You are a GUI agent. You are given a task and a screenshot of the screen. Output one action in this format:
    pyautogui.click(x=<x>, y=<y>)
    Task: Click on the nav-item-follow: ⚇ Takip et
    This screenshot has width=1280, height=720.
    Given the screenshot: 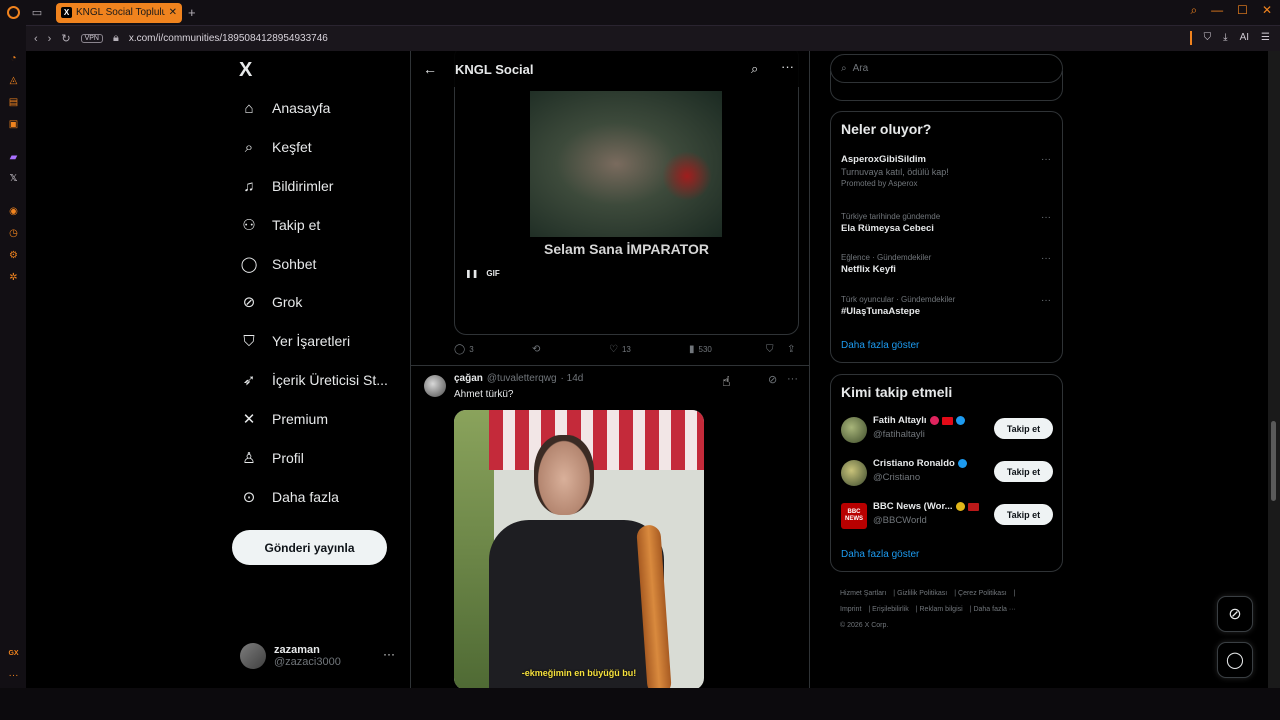 What is the action you would take?
    pyautogui.click(x=280, y=225)
    